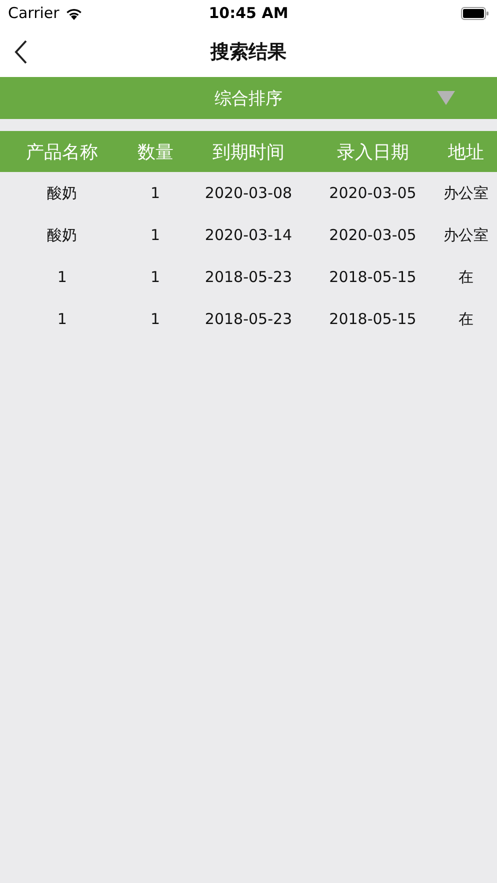 The height and width of the screenshot is (883, 497). Describe the element at coordinates (62, 152) in the screenshot. I see `column-header: 产品名称` at that location.